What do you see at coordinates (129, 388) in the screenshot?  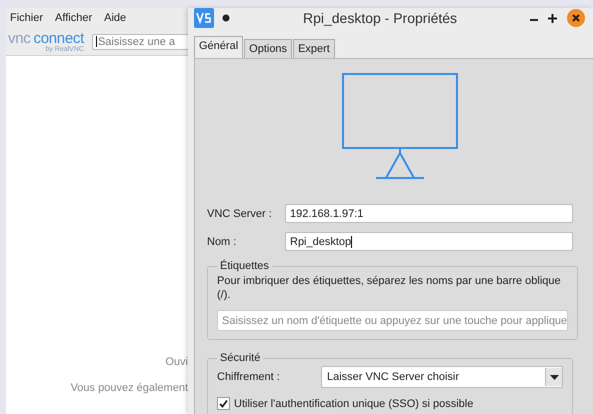 I see `hint-text: Vous pouvez également` at bounding box center [129, 388].